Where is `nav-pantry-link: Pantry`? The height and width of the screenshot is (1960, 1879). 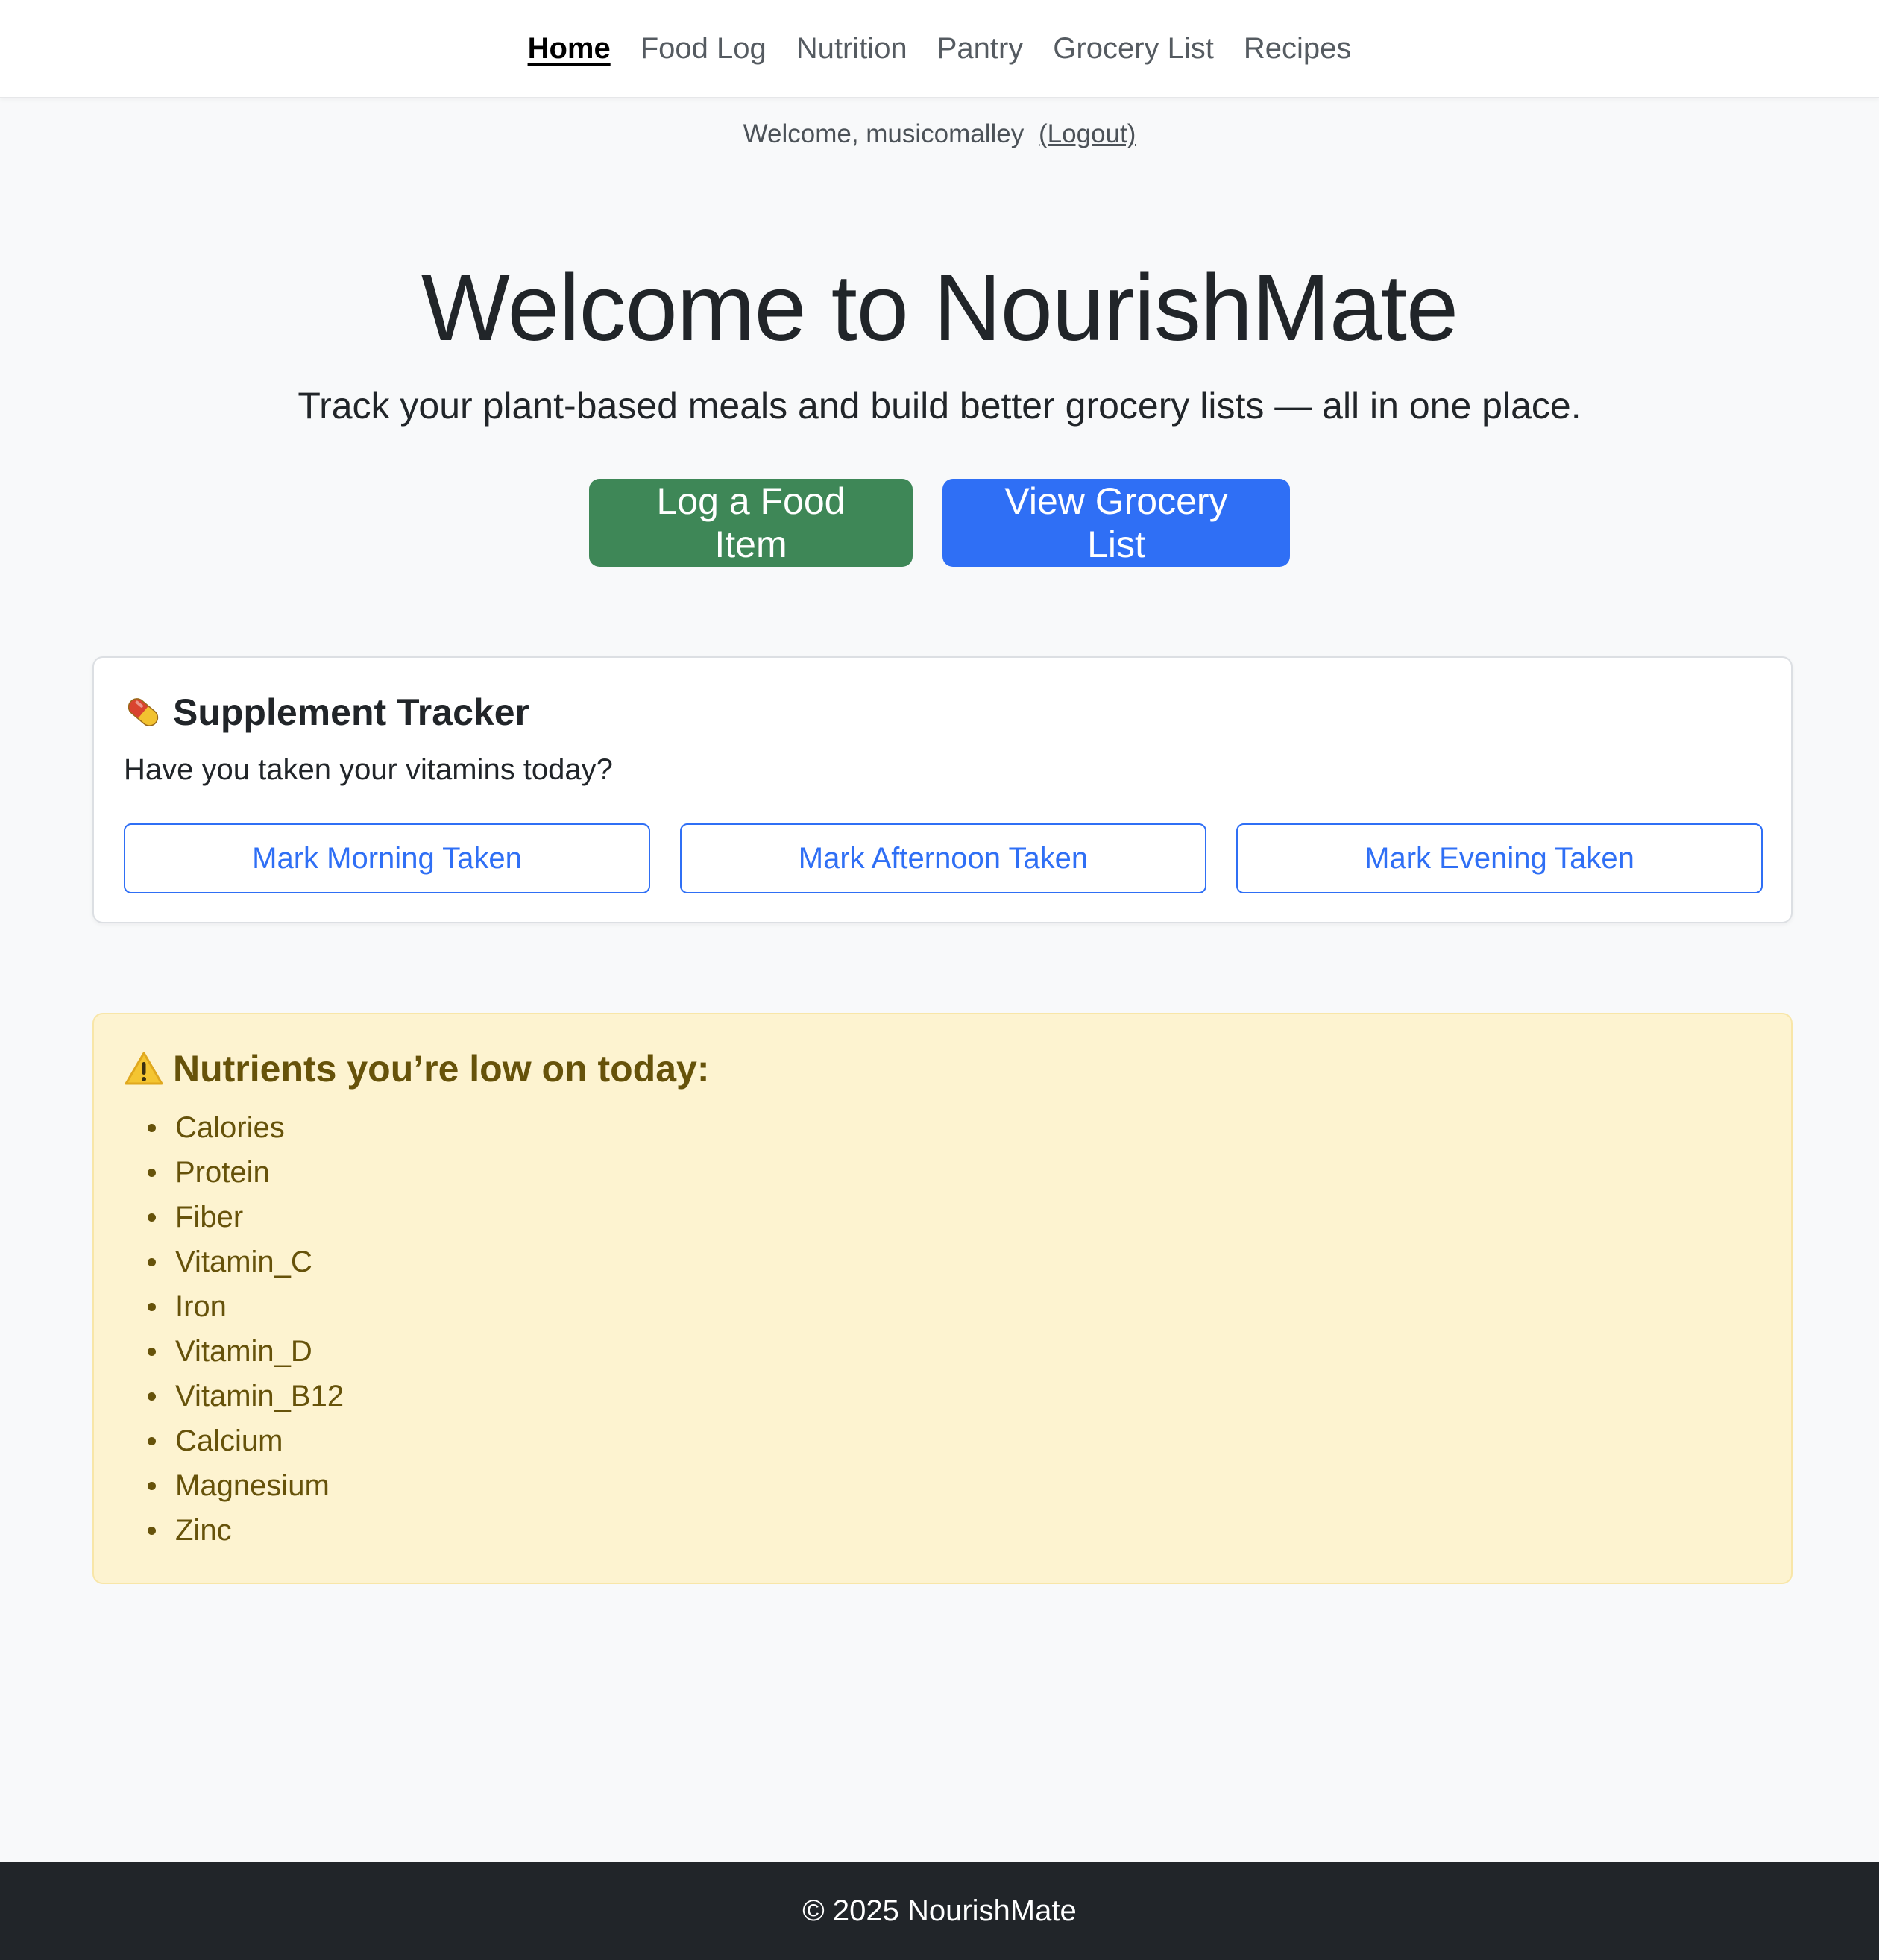 nav-pantry-link: Pantry is located at coordinates (981, 49).